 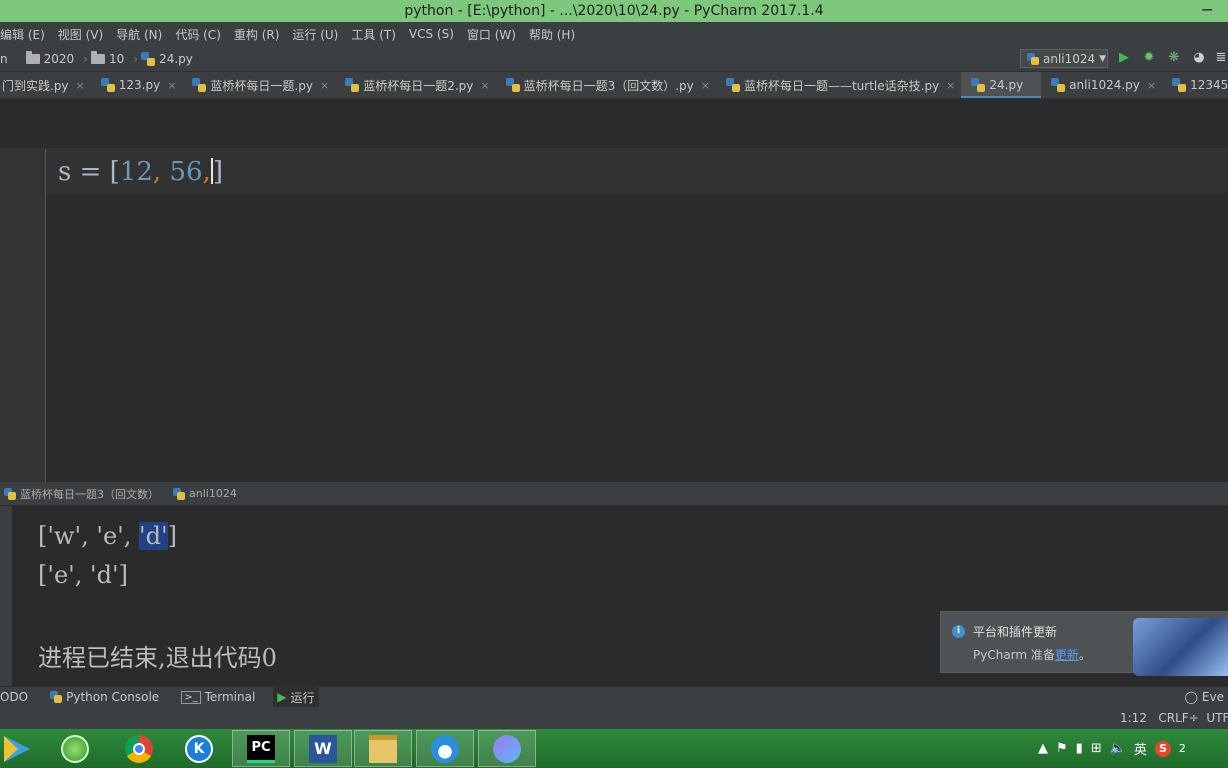 What do you see at coordinates (261, 748) in the screenshot?
I see `taskbar-pycharm: PC` at bounding box center [261, 748].